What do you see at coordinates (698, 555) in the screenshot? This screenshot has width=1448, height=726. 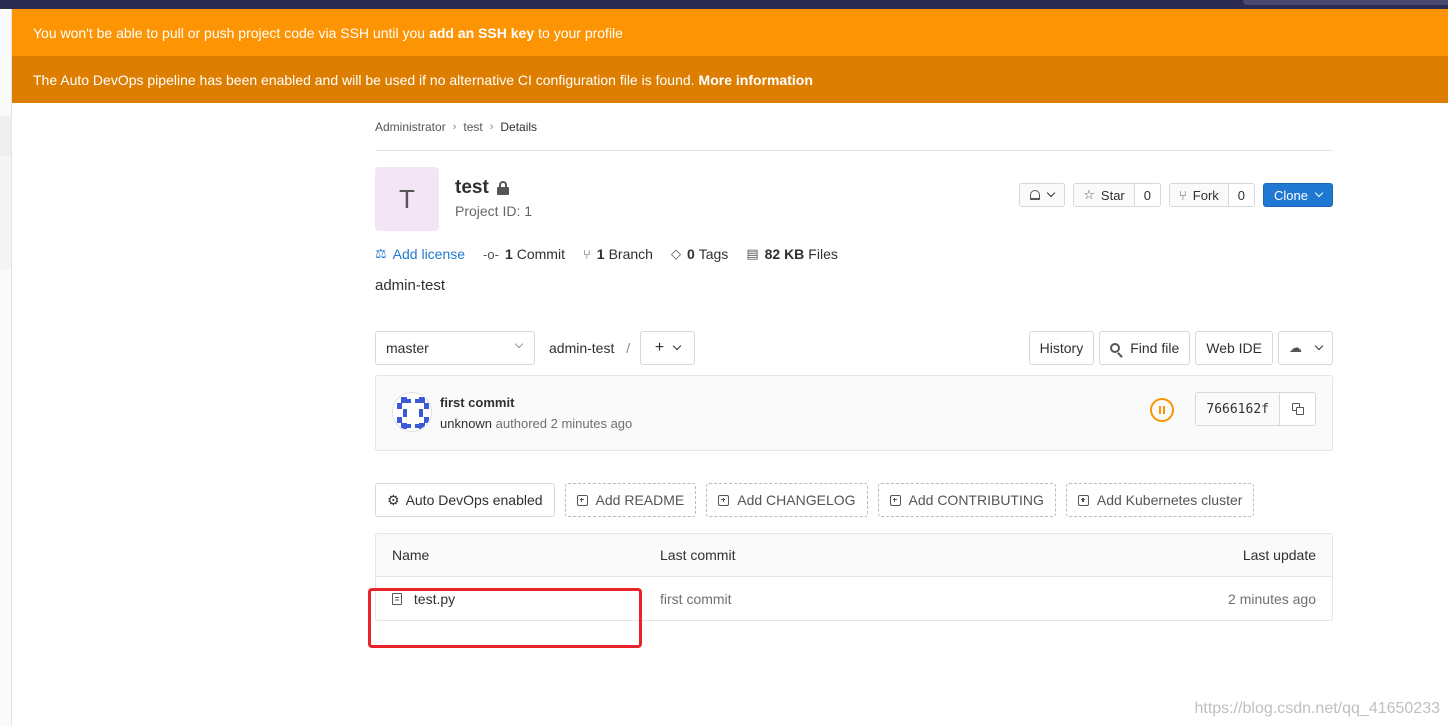 I see `header-last-commit: Last commit` at bounding box center [698, 555].